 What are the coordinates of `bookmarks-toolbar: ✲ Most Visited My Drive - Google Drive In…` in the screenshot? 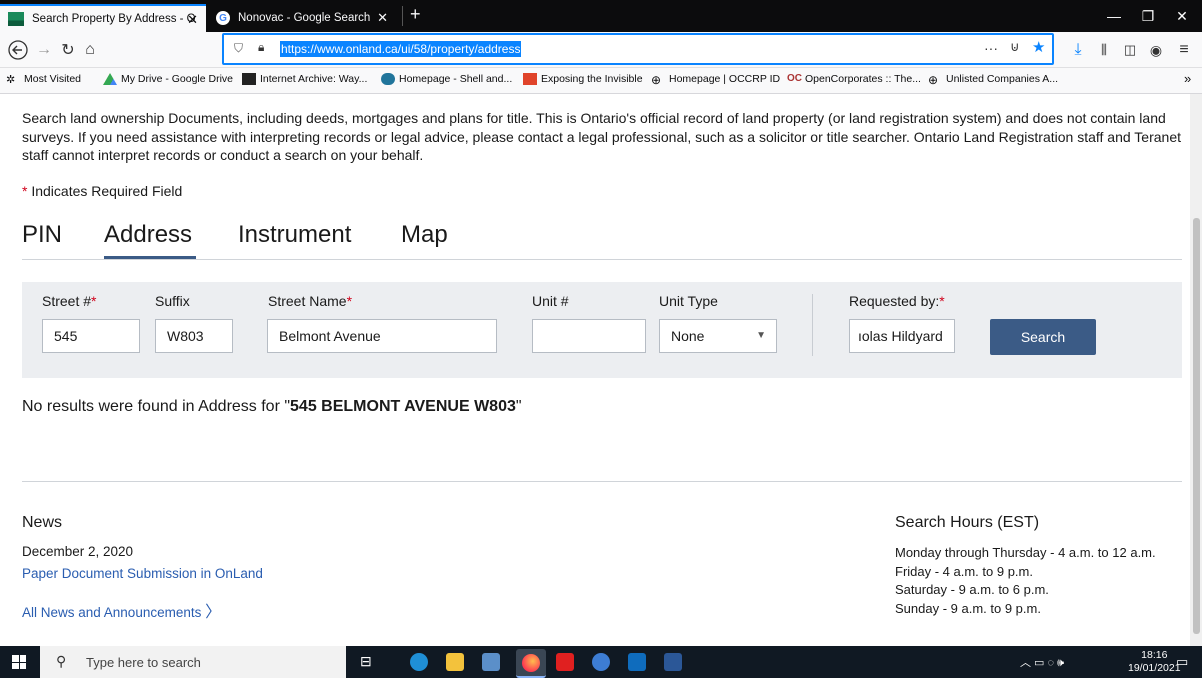 It's located at (601, 81).